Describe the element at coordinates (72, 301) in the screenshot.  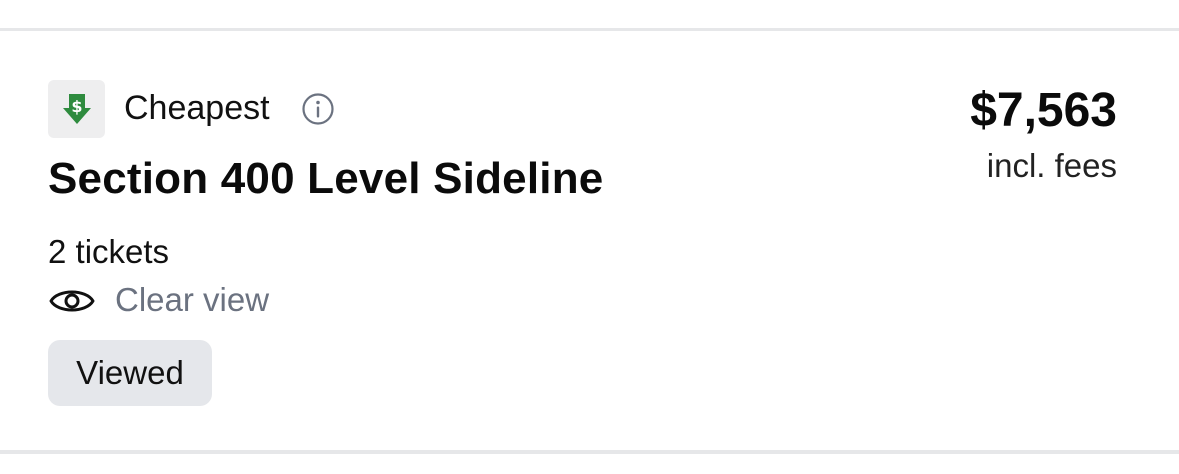
I see `eye-icon` at that location.